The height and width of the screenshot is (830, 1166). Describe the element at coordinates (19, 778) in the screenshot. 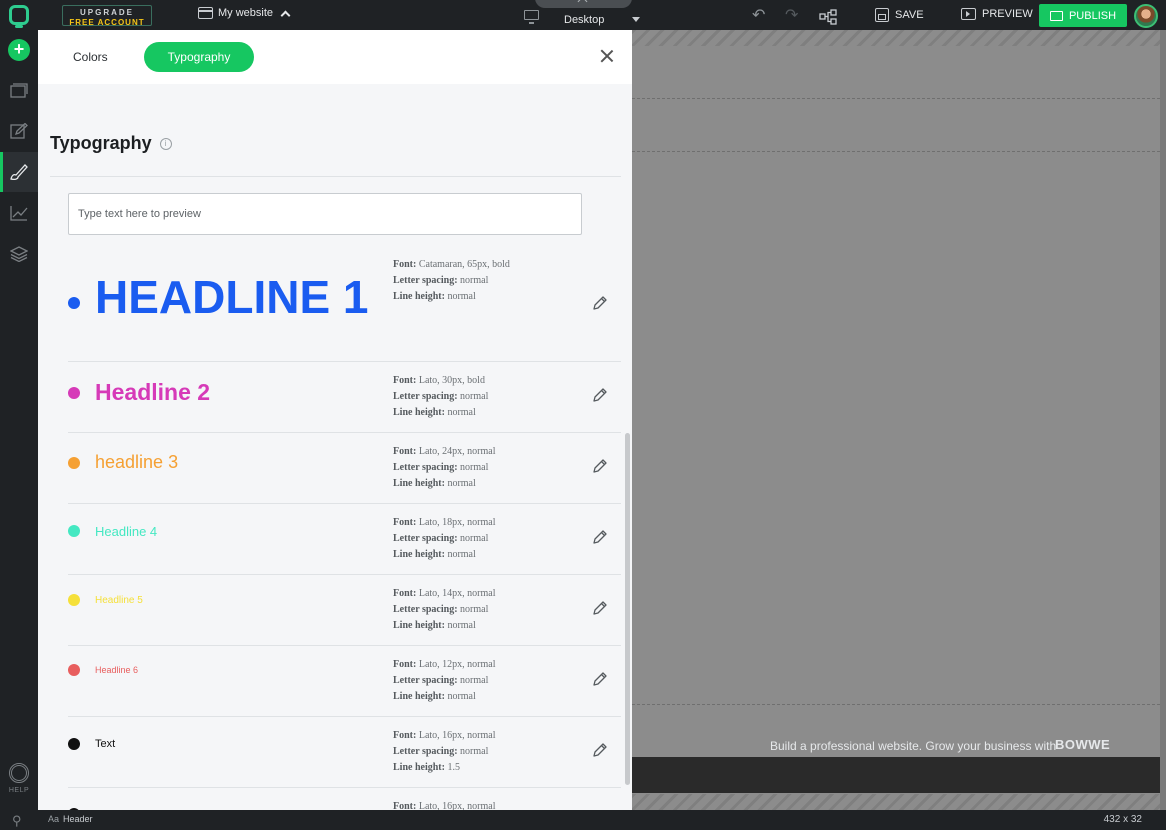

I see `help-button: HELP` at that location.